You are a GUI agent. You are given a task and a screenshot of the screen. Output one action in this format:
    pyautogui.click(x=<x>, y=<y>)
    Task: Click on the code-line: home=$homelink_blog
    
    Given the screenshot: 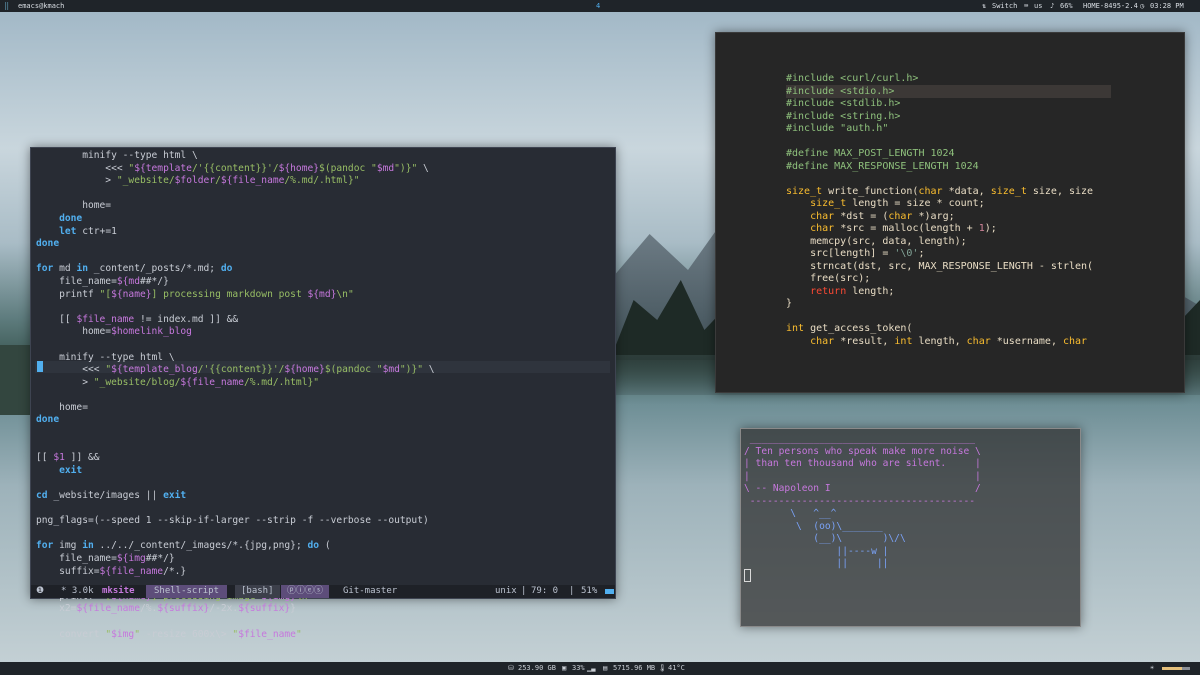 What is the action you would take?
    pyautogui.click(x=235, y=332)
    